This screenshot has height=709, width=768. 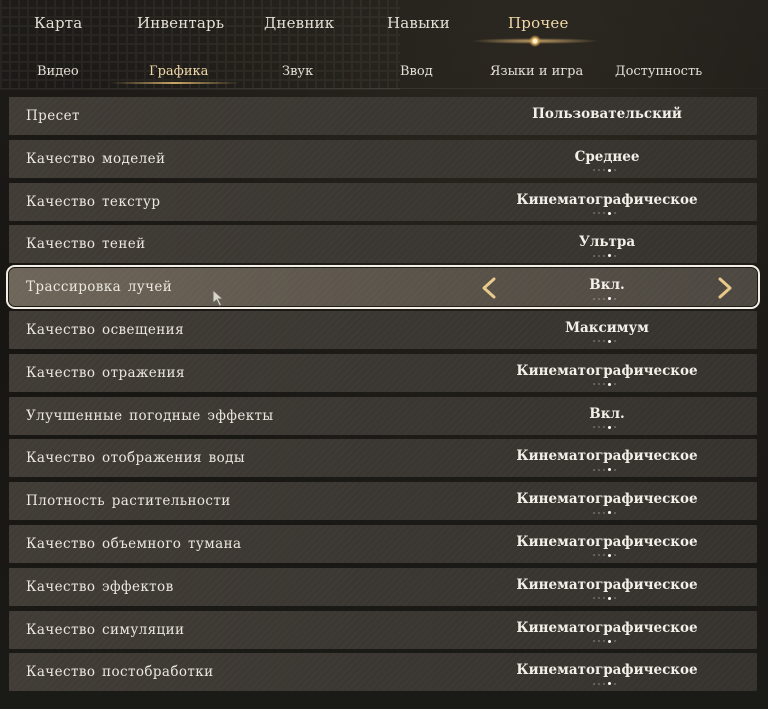 What do you see at coordinates (299, 23) in the screenshot?
I see `tab-journal: Дневник` at bounding box center [299, 23].